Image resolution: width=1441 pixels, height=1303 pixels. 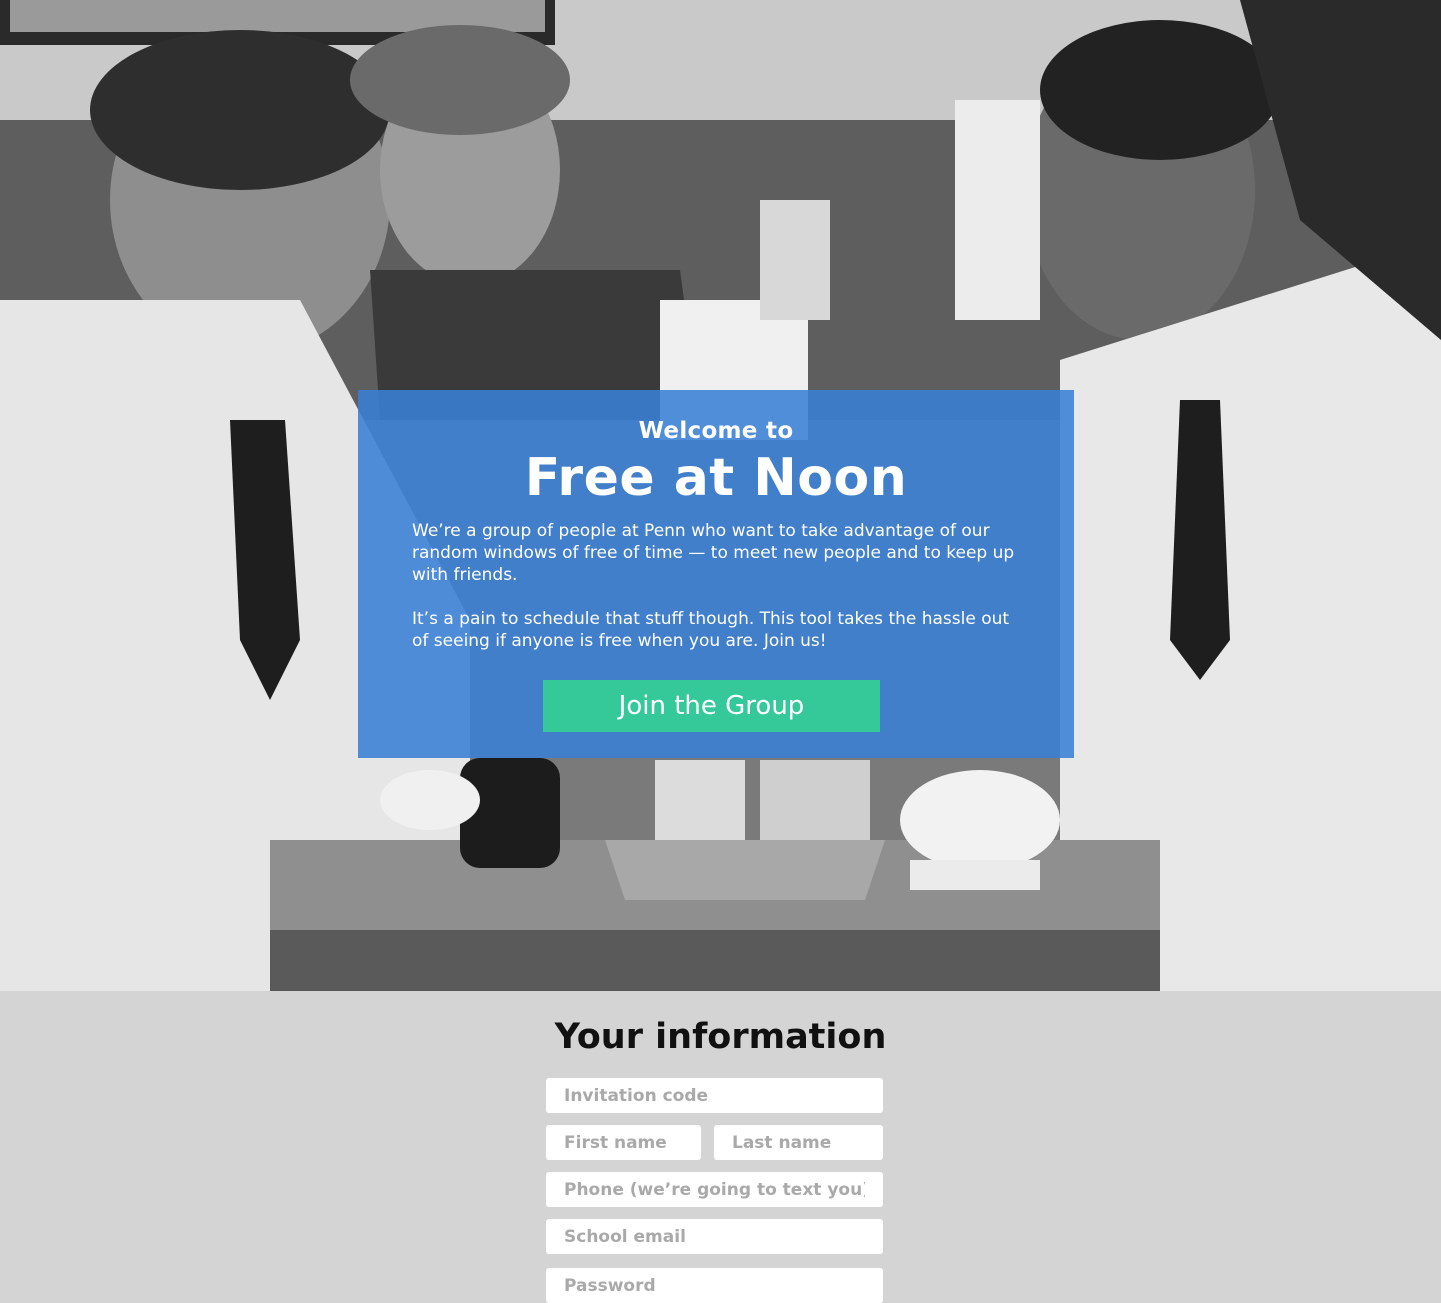 What do you see at coordinates (714, 1095) in the screenshot?
I see `invitation-code-input` at bounding box center [714, 1095].